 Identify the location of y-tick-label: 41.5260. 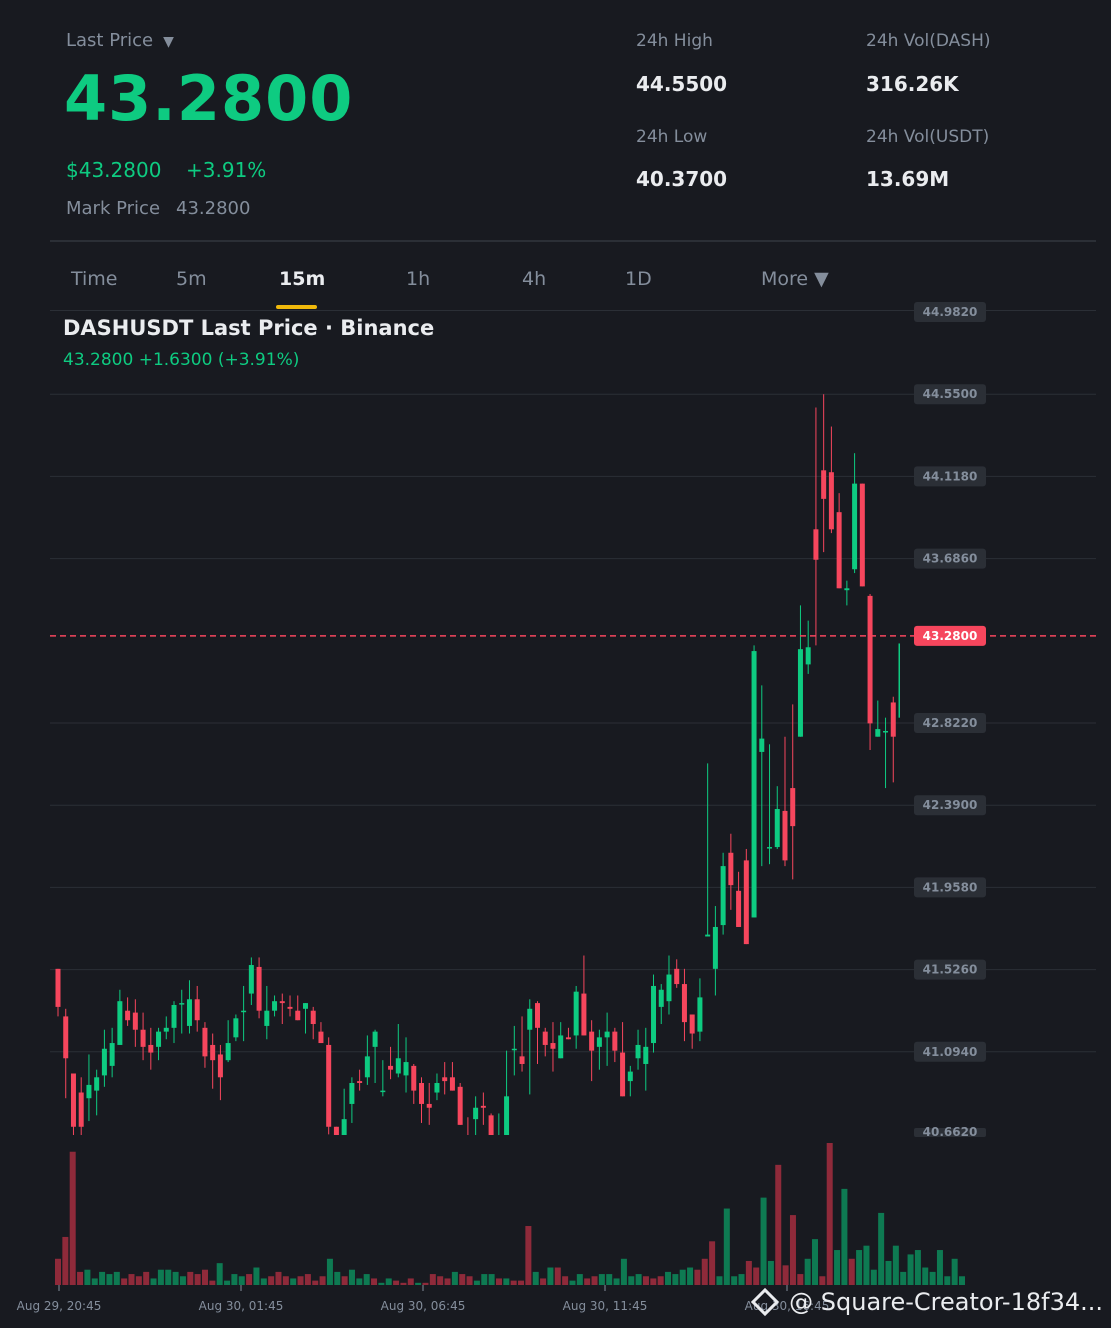
(950, 970).